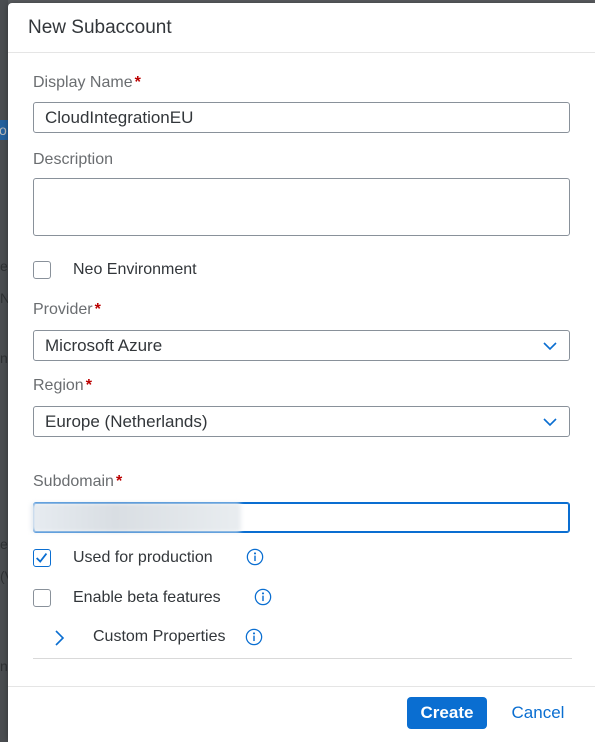 The height and width of the screenshot is (742, 595). What do you see at coordinates (126, 421) in the screenshot?
I see `region-value: Europe (Netherlands)` at bounding box center [126, 421].